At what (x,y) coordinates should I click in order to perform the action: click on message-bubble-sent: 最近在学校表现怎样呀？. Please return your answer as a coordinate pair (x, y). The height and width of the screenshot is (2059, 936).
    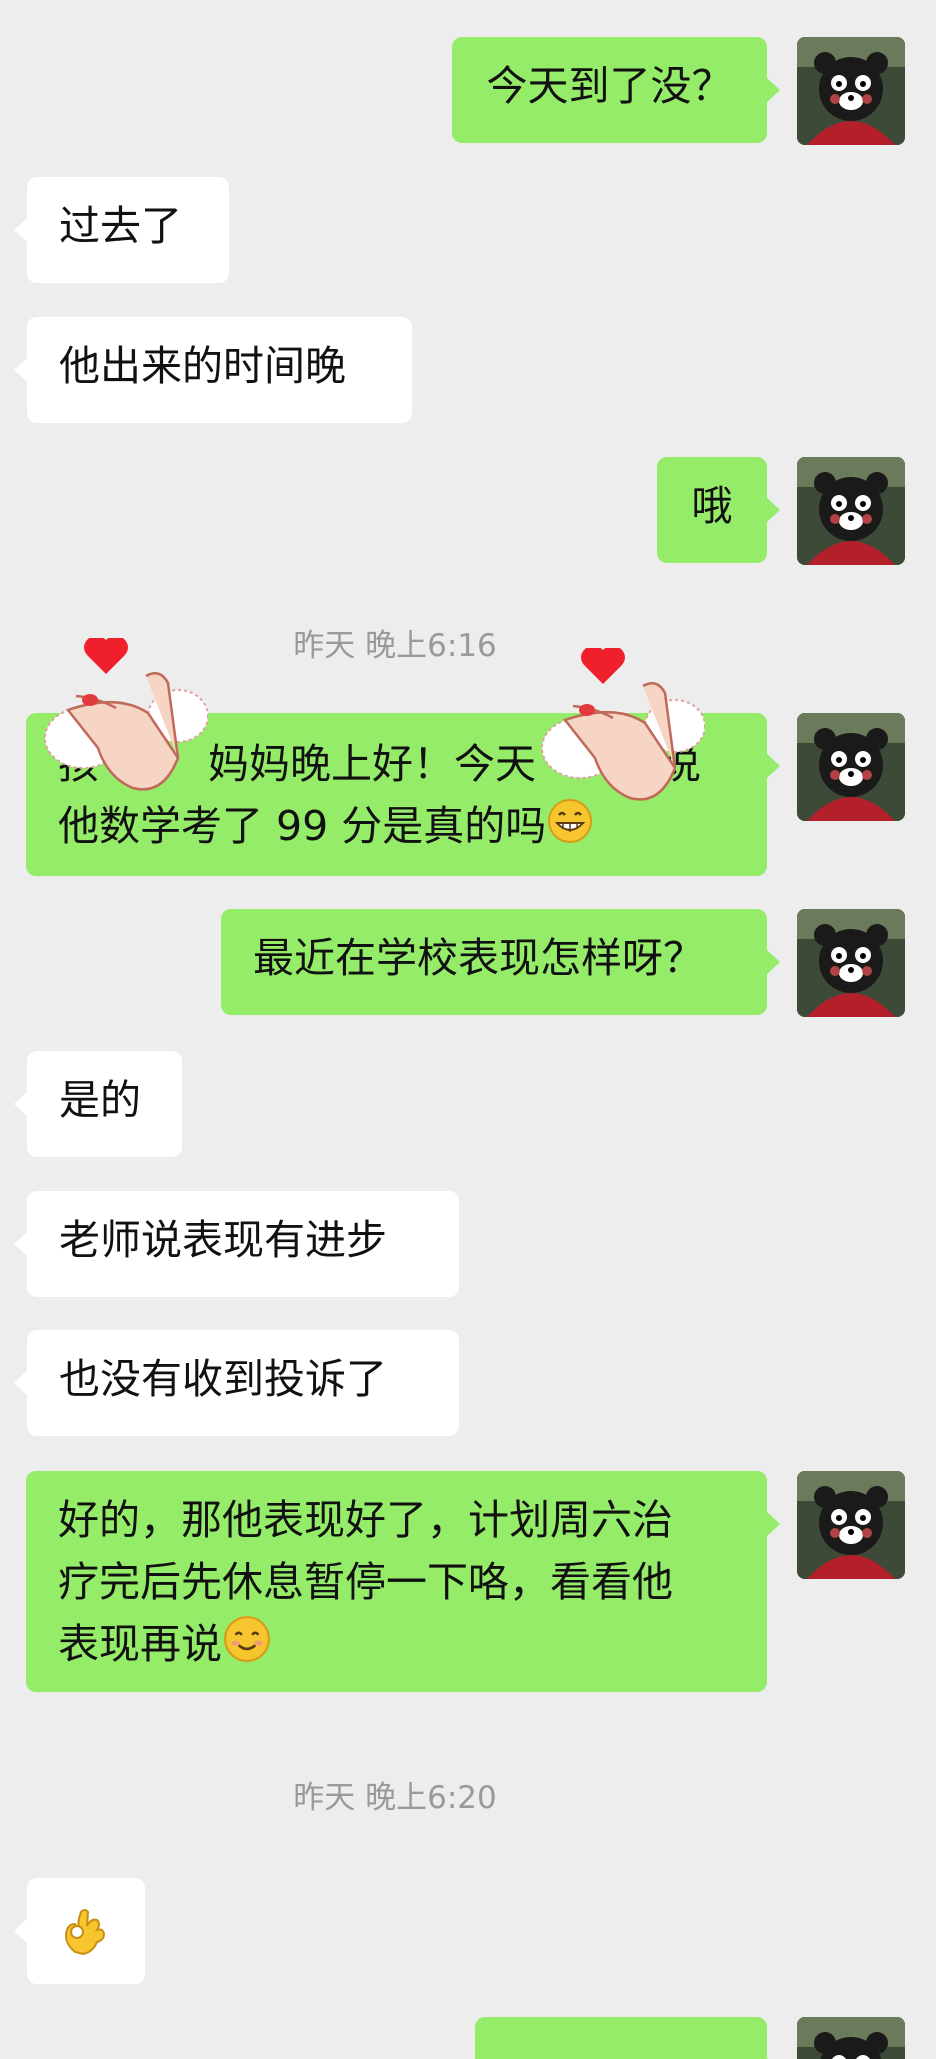
    Looking at the image, I should click on (500, 962).